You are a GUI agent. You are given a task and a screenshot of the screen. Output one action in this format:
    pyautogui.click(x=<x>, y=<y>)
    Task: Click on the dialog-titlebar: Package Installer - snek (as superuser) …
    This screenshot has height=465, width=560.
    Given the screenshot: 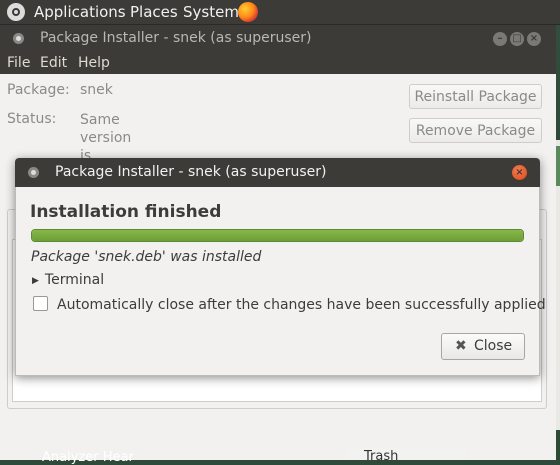 What is the action you would take?
    pyautogui.click(x=277, y=172)
    